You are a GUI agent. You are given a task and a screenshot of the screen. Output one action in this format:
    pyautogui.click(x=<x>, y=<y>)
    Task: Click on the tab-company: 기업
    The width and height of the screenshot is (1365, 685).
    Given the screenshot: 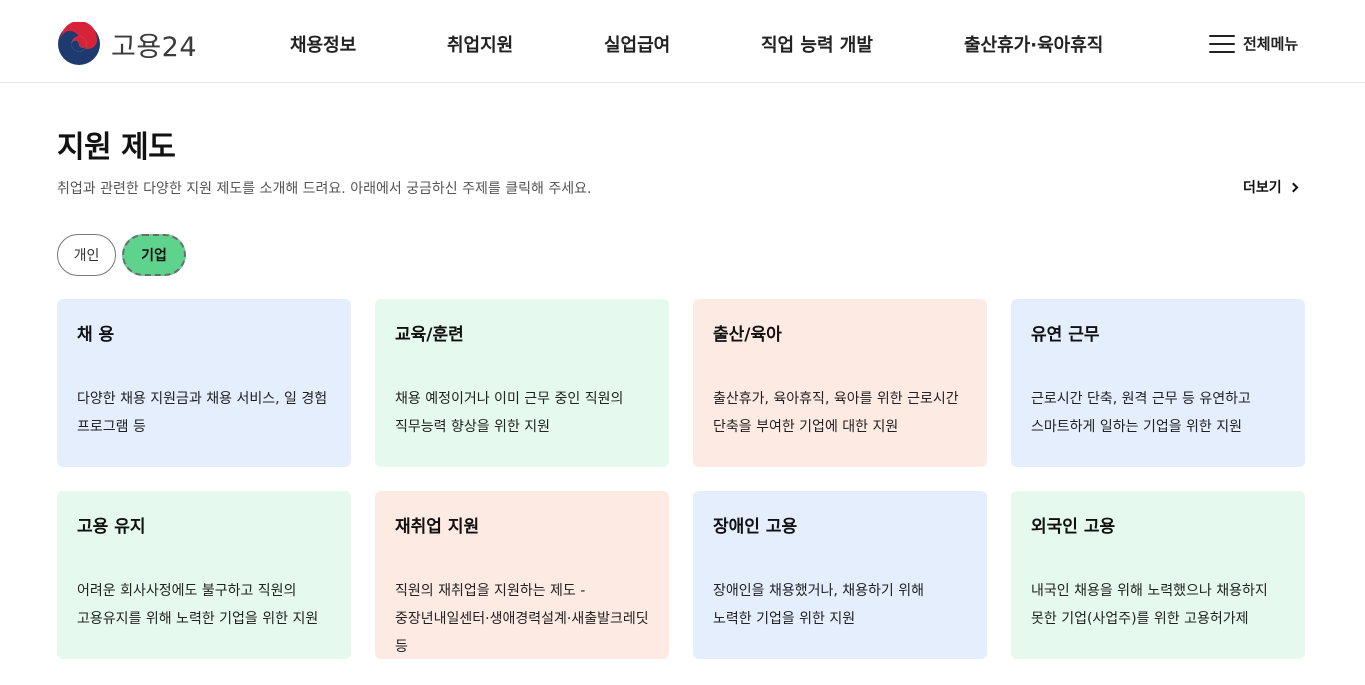 What is the action you would take?
    pyautogui.click(x=154, y=255)
    